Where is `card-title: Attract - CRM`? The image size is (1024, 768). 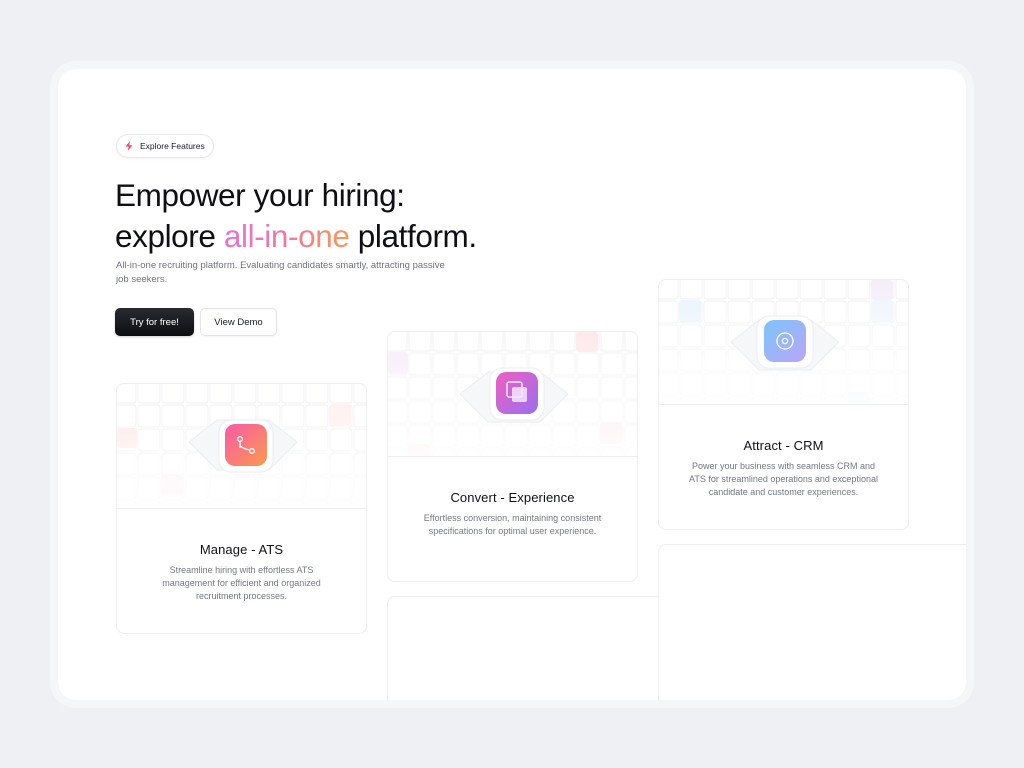
card-title: Attract - CRM is located at coordinates (783, 445).